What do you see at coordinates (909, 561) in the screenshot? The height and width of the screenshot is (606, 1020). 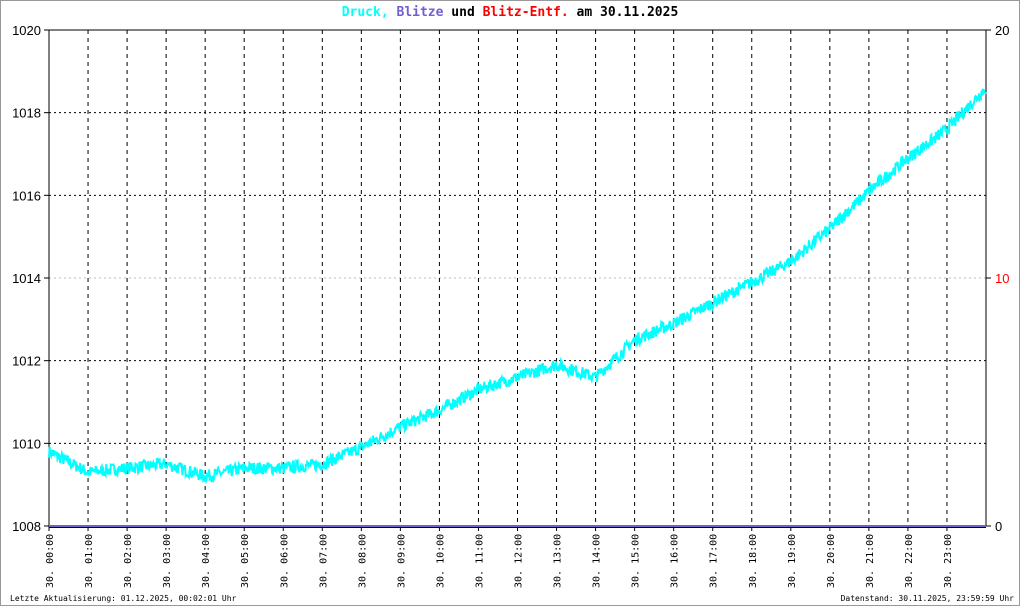 I see `x-tick-label: 30. 22:00` at bounding box center [909, 561].